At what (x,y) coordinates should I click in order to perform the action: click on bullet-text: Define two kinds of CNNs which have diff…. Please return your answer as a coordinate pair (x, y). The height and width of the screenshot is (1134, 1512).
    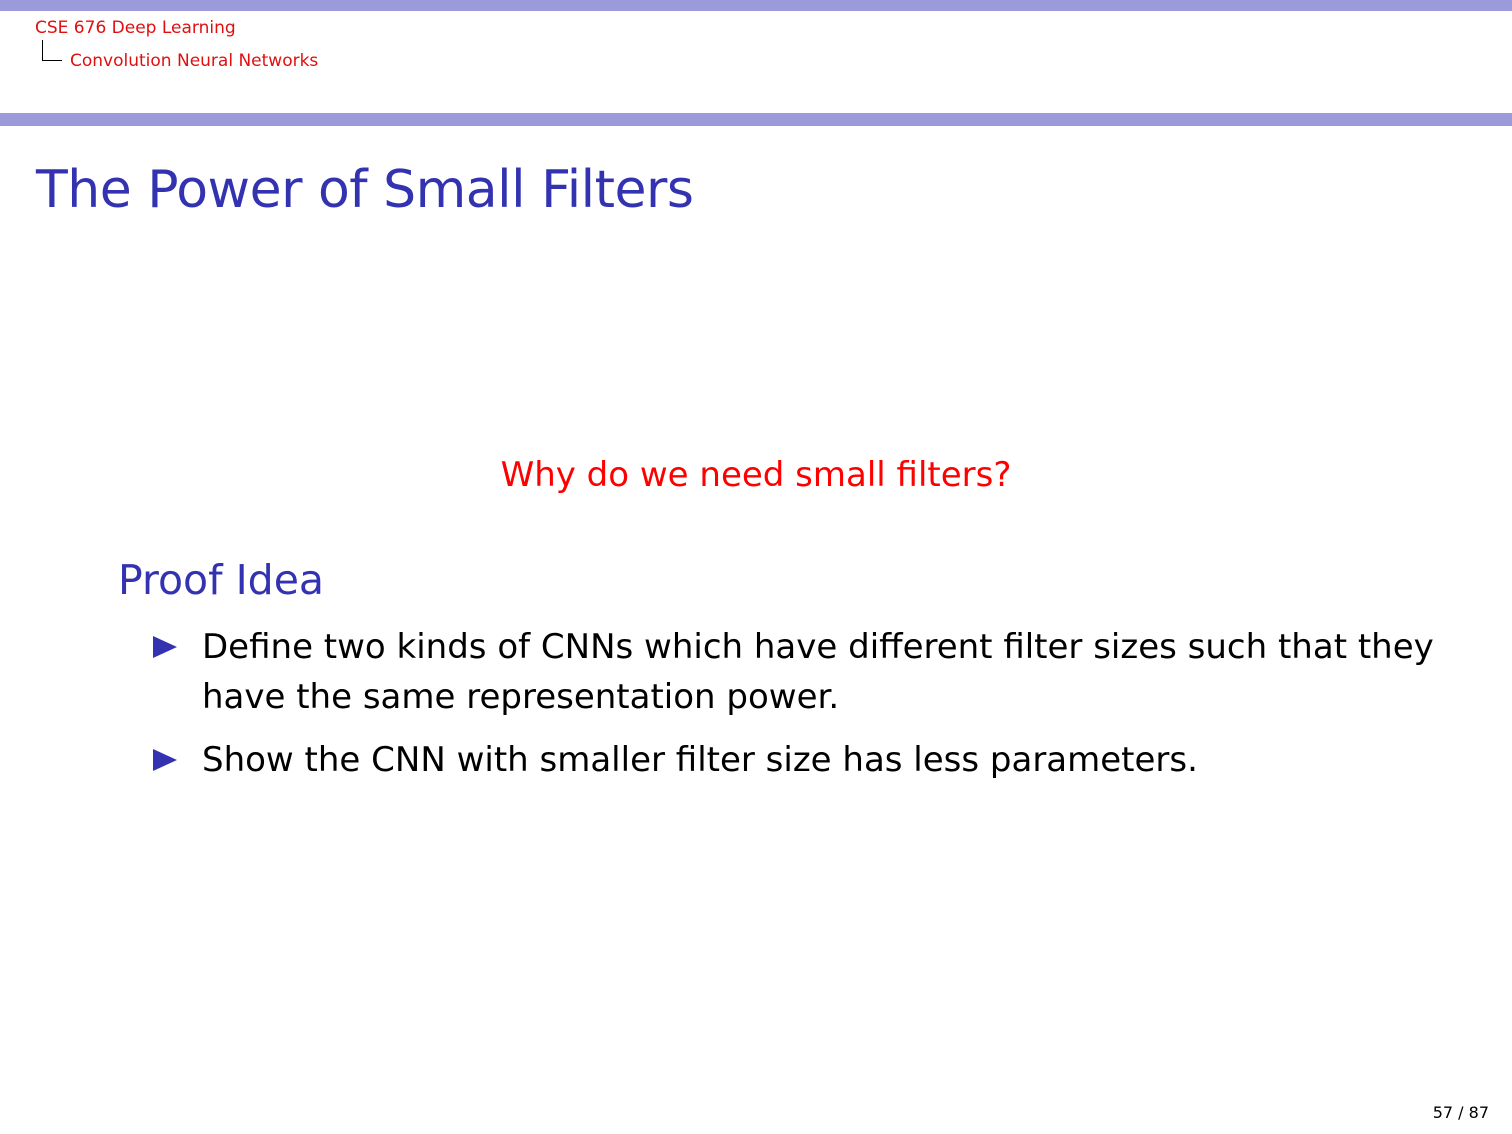
    Looking at the image, I should click on (818, 672).